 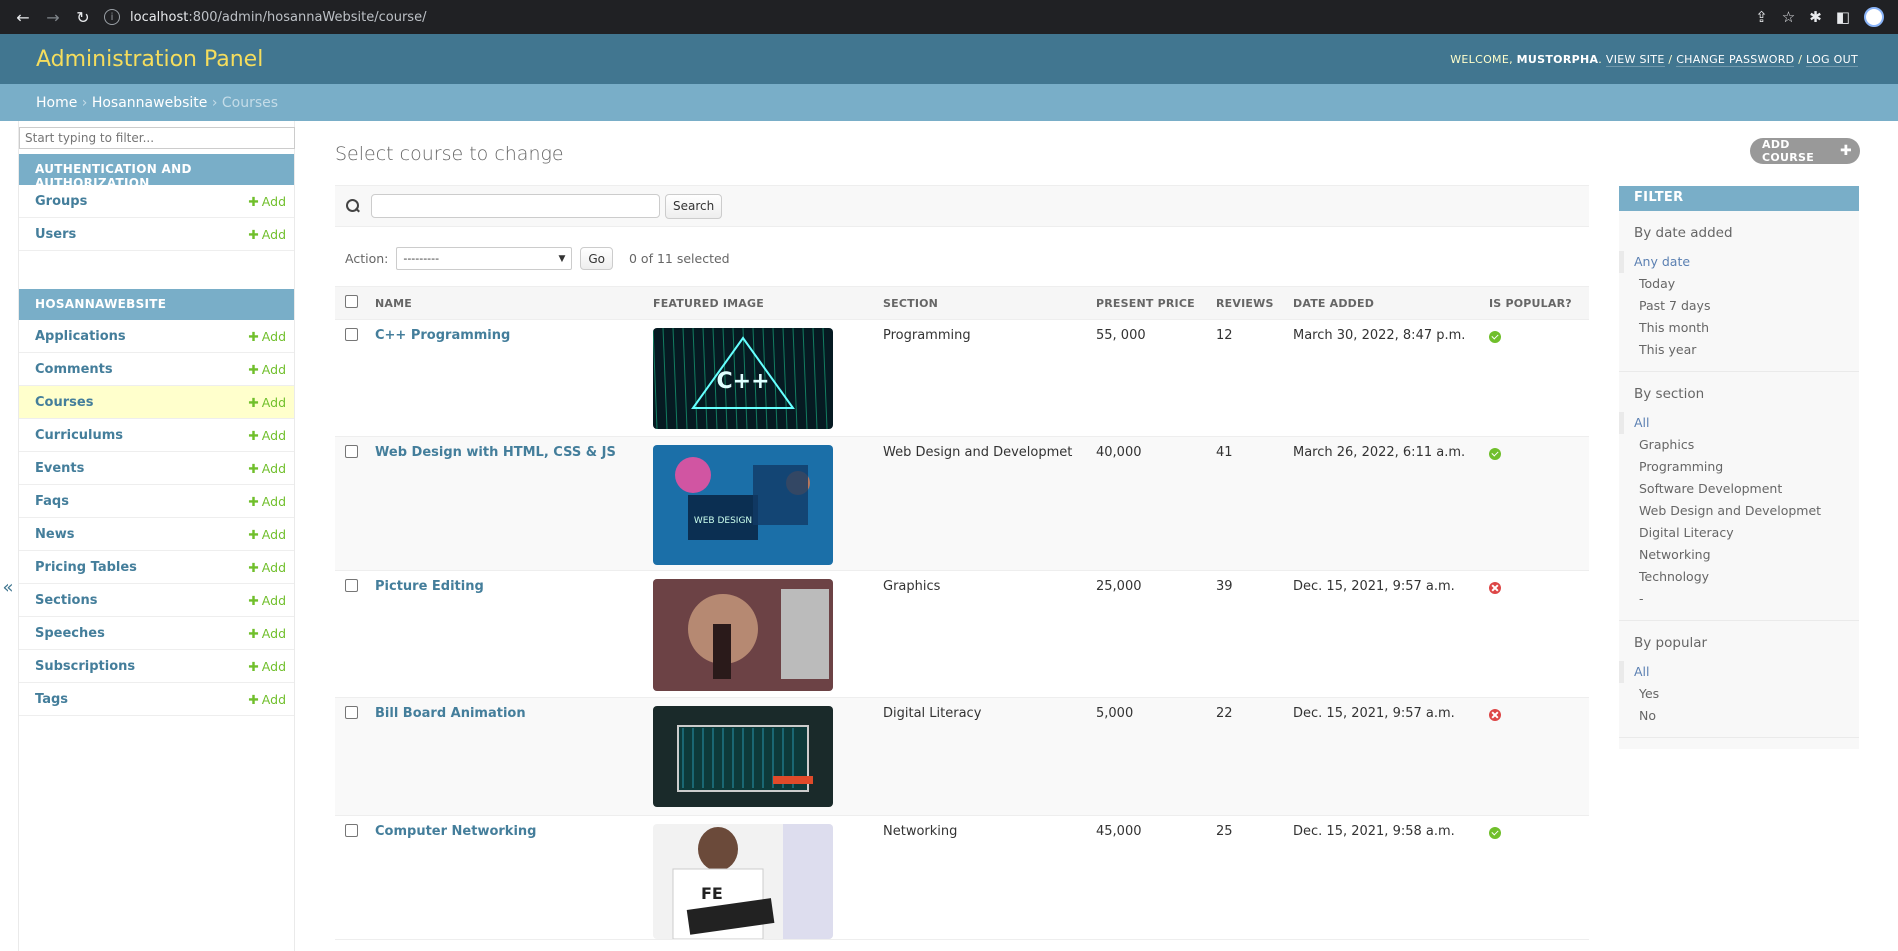 I want to click on sidebar-item-label: Tags, so click(x=51, y=699).